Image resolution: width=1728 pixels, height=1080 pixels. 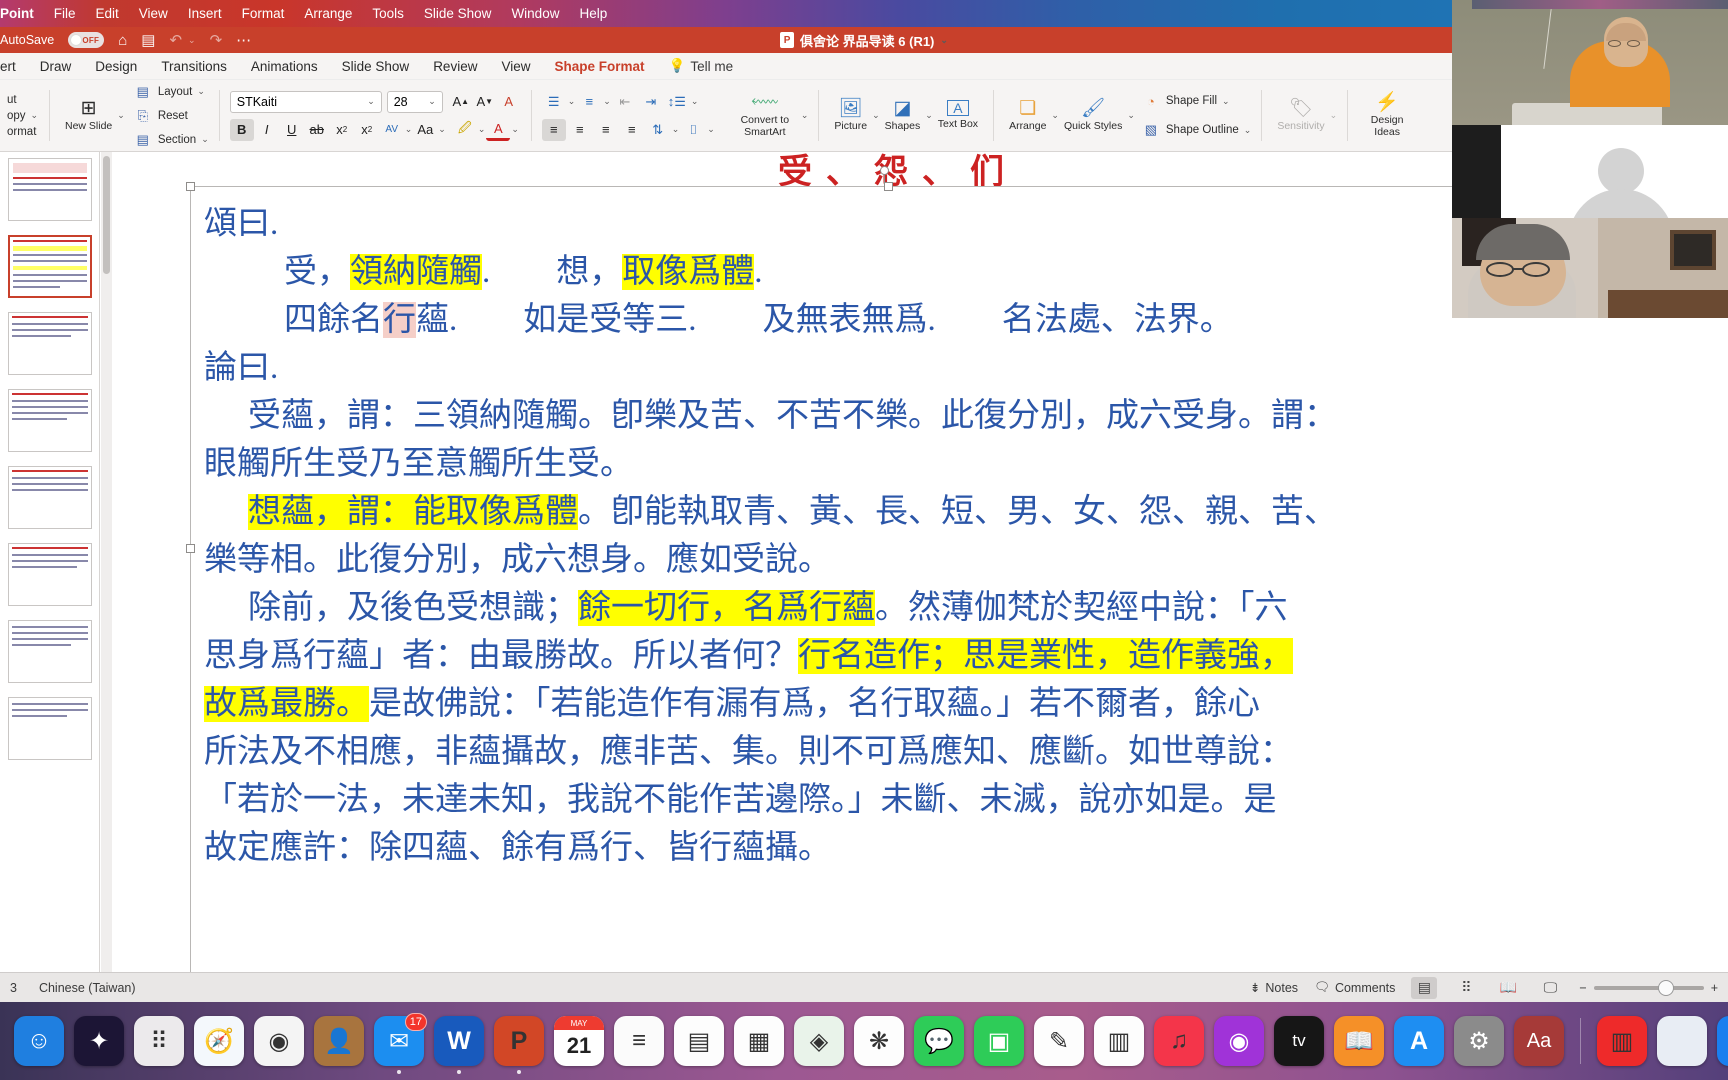 I want to click on arrange-button: ❏ Arrange, so click(x=1027, y=116).